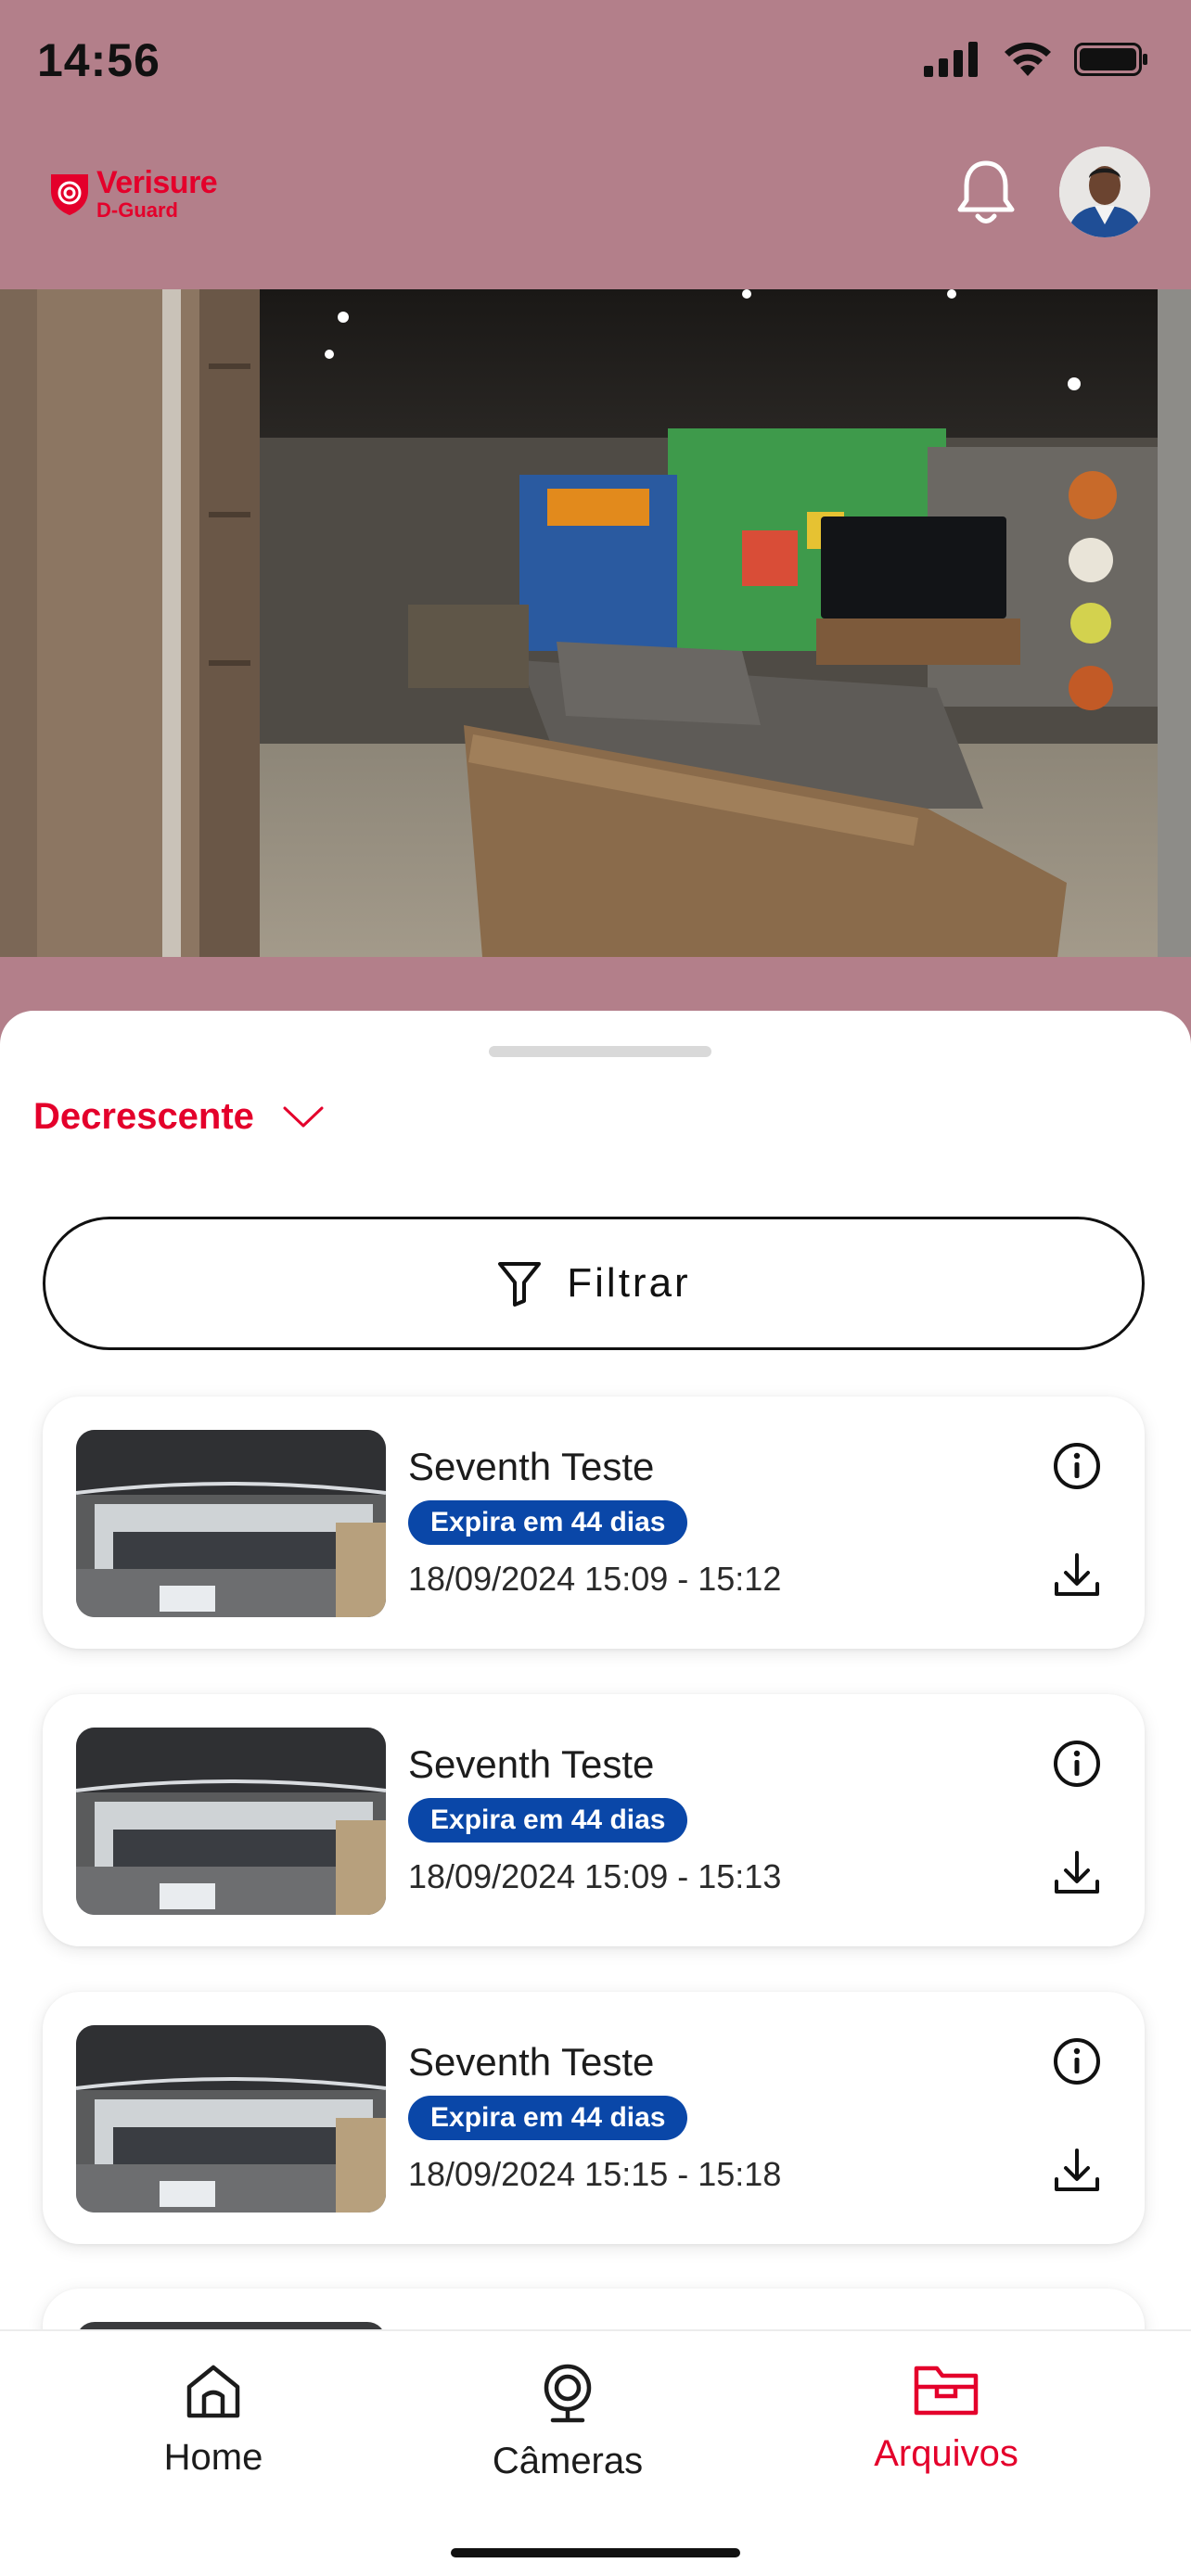 The image size is (1191, 2576). What do you see at coordinates (213, 2458) in the screenshot?
I see `tab-home-label: Home` at bounding box center [213, 2458].